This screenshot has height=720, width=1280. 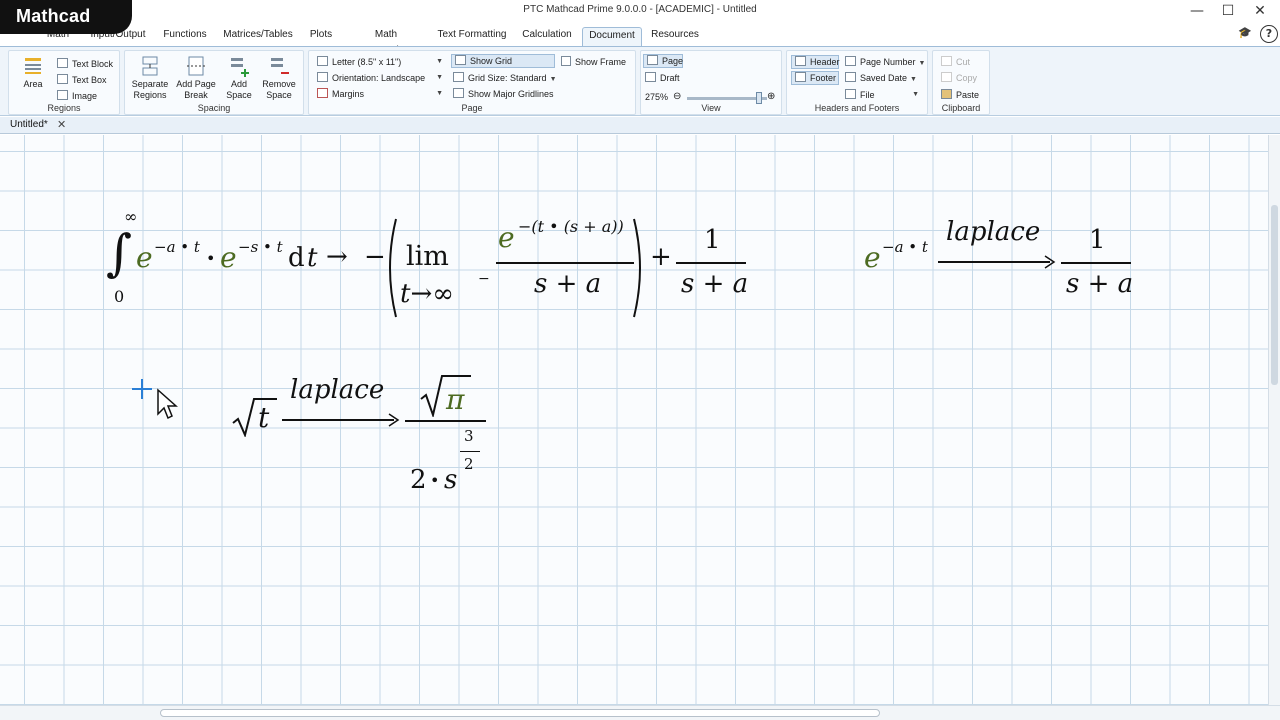 I want to click on show-frame-checkbox: Show Frame, so click(x=593, y=62).